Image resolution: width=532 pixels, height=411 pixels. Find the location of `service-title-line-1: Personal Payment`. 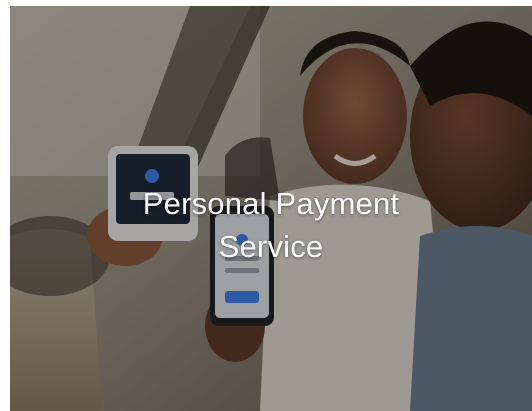

service-title-line-1: Personal Payment is located at coordinates (271, 203).